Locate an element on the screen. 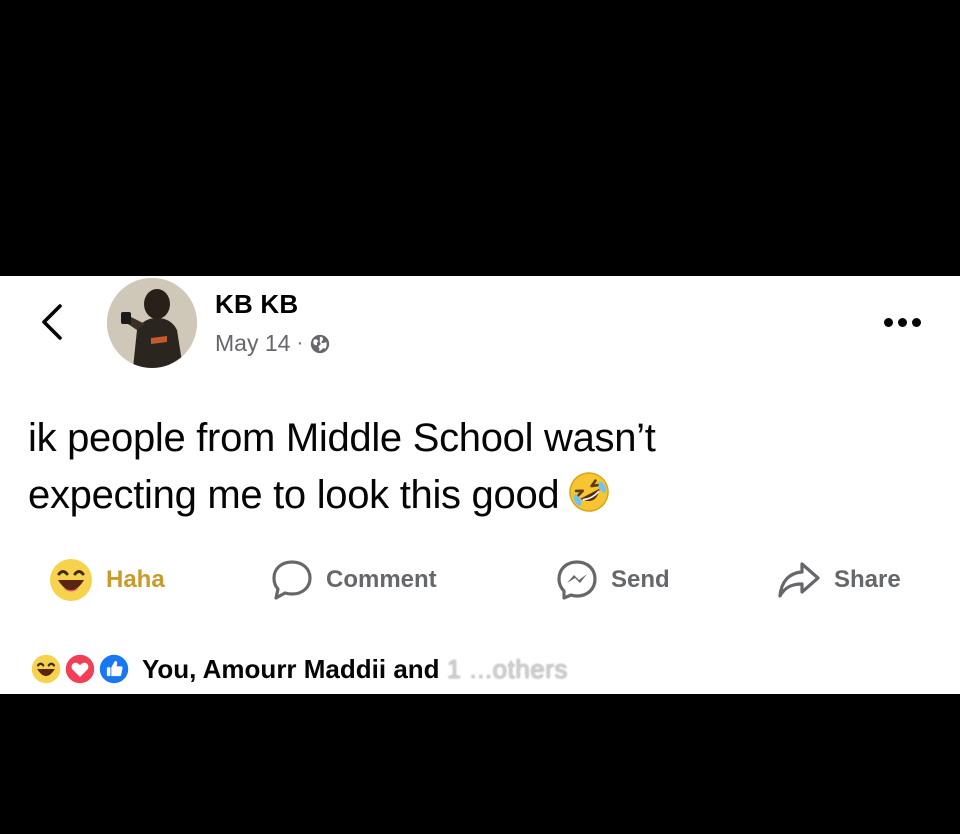 Image resolution: width=960 pixels, height=834 pixels. back-button is located at coordinates (51, 322).